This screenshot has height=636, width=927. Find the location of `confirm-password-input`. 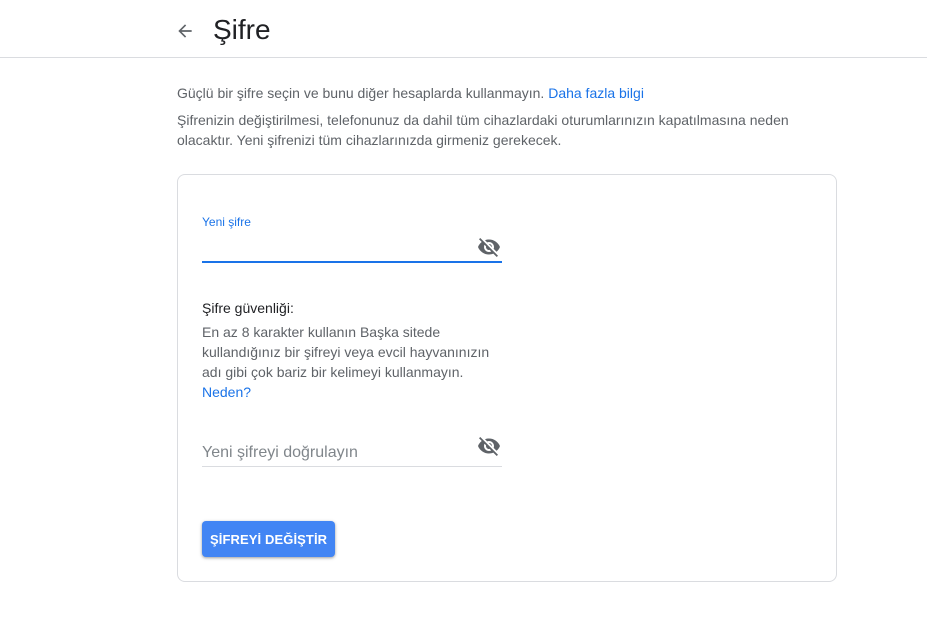

confirm-password-input is located at coordinates (337, 453).